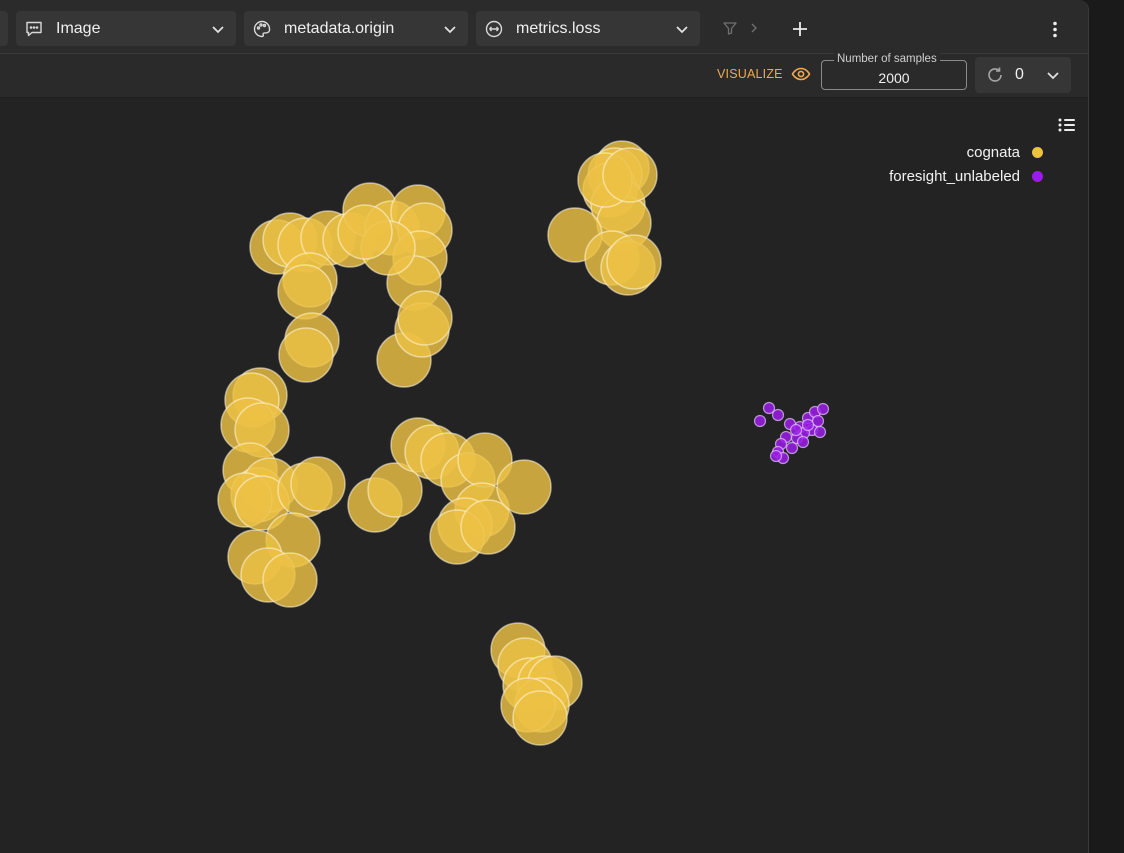 The height and width of the screenshot is (853, 1124). I want to click on chevron-right-icon, so click(754, 28).